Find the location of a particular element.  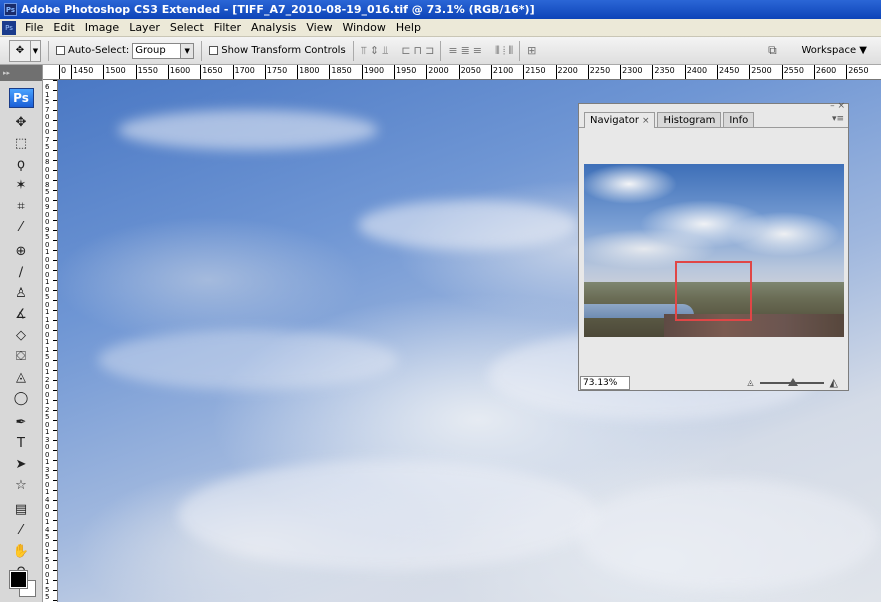

crop-tool-icon: ⌗ is located at coordinates (21, 206).